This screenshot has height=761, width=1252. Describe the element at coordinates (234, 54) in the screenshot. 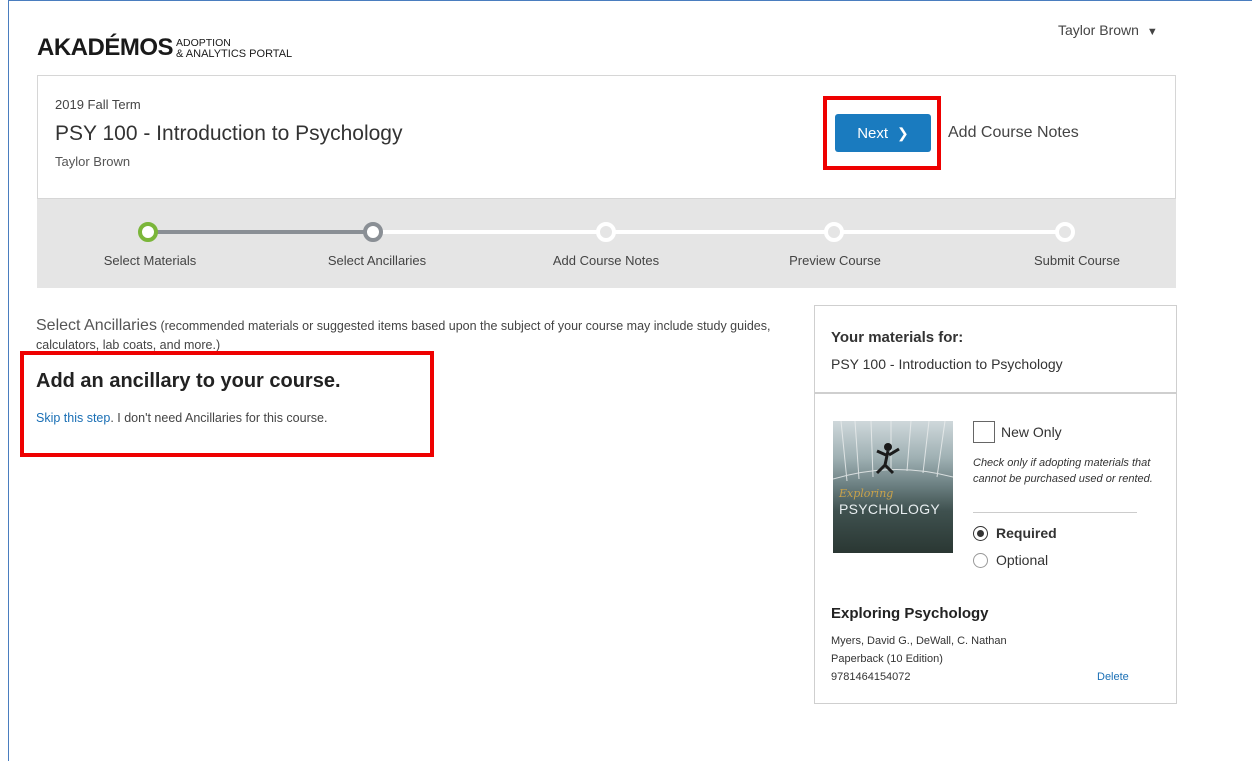

I see `brand-subtitle-line-2: & ANALYTICS PORTAL` at that location.